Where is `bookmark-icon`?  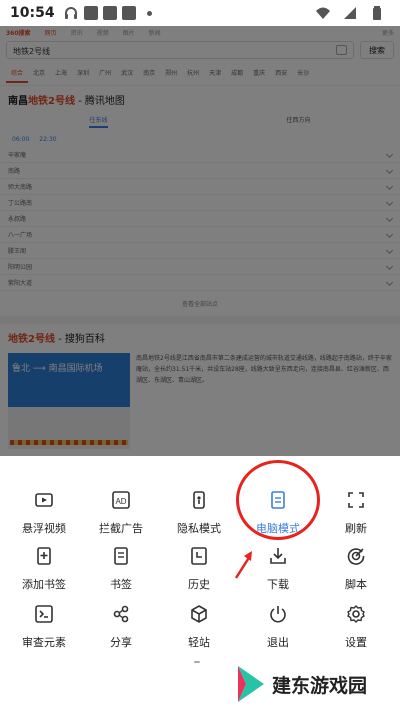 bookmark-icon is located at coordinates (121, 556).